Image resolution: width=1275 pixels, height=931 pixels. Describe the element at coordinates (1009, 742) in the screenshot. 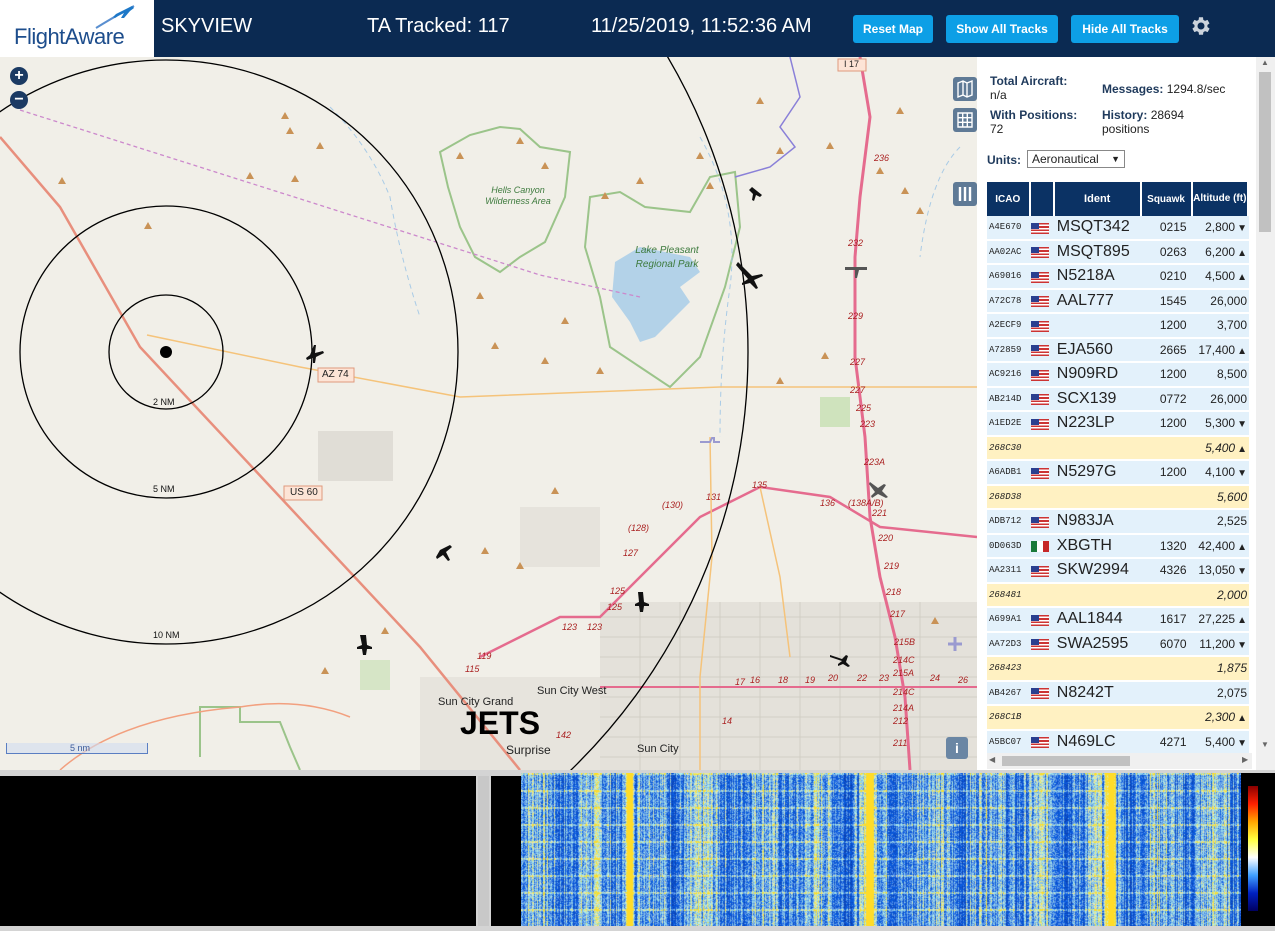

I see `icao-cell: A5BC07` at that location.